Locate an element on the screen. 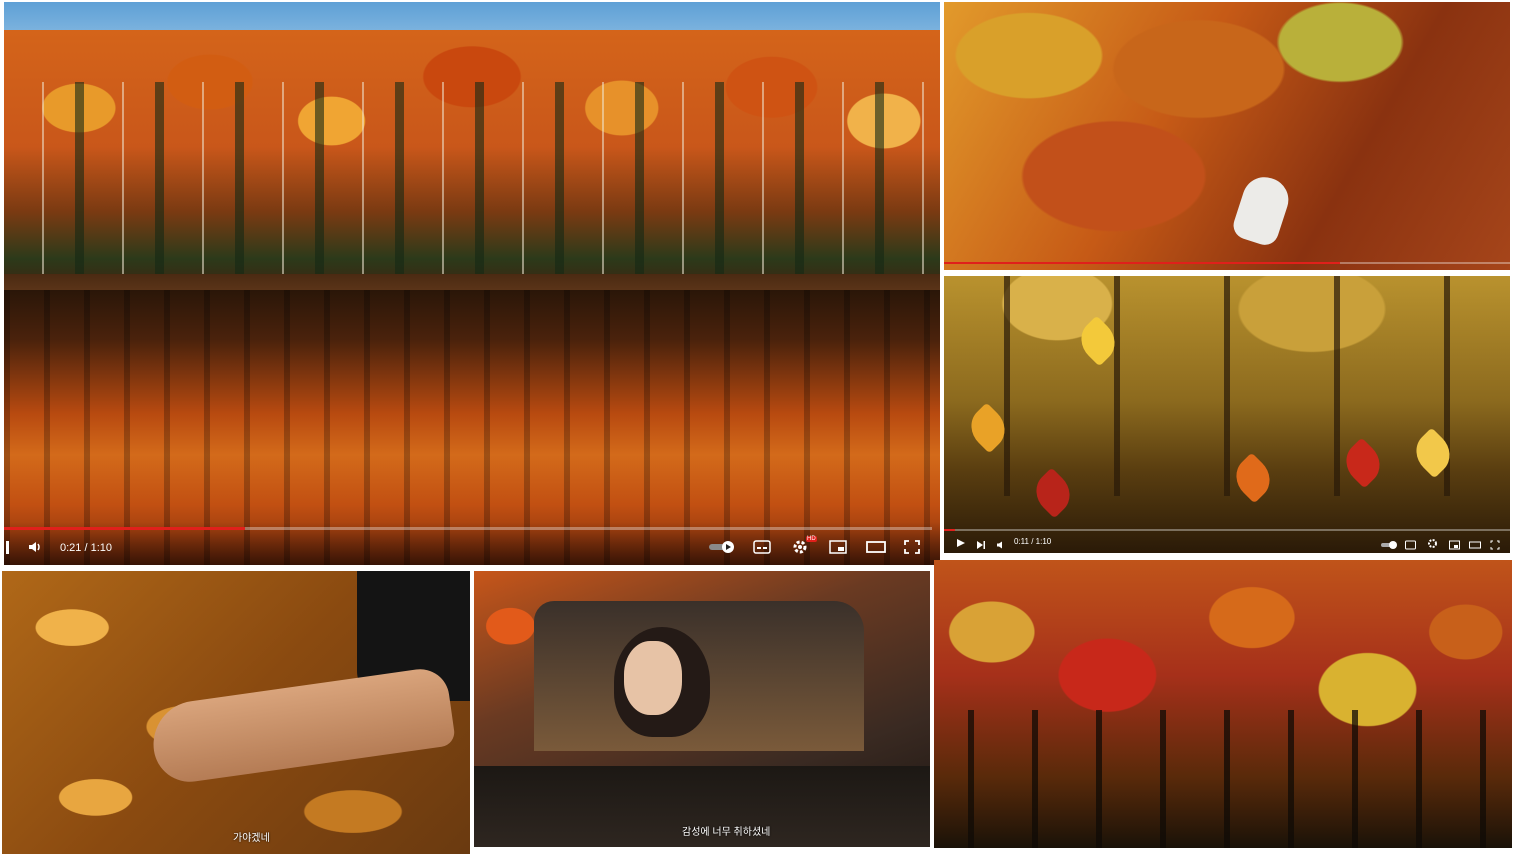  subtitle-text: 감성에 너무 취하셨네 is located at coordinates (726, 832).